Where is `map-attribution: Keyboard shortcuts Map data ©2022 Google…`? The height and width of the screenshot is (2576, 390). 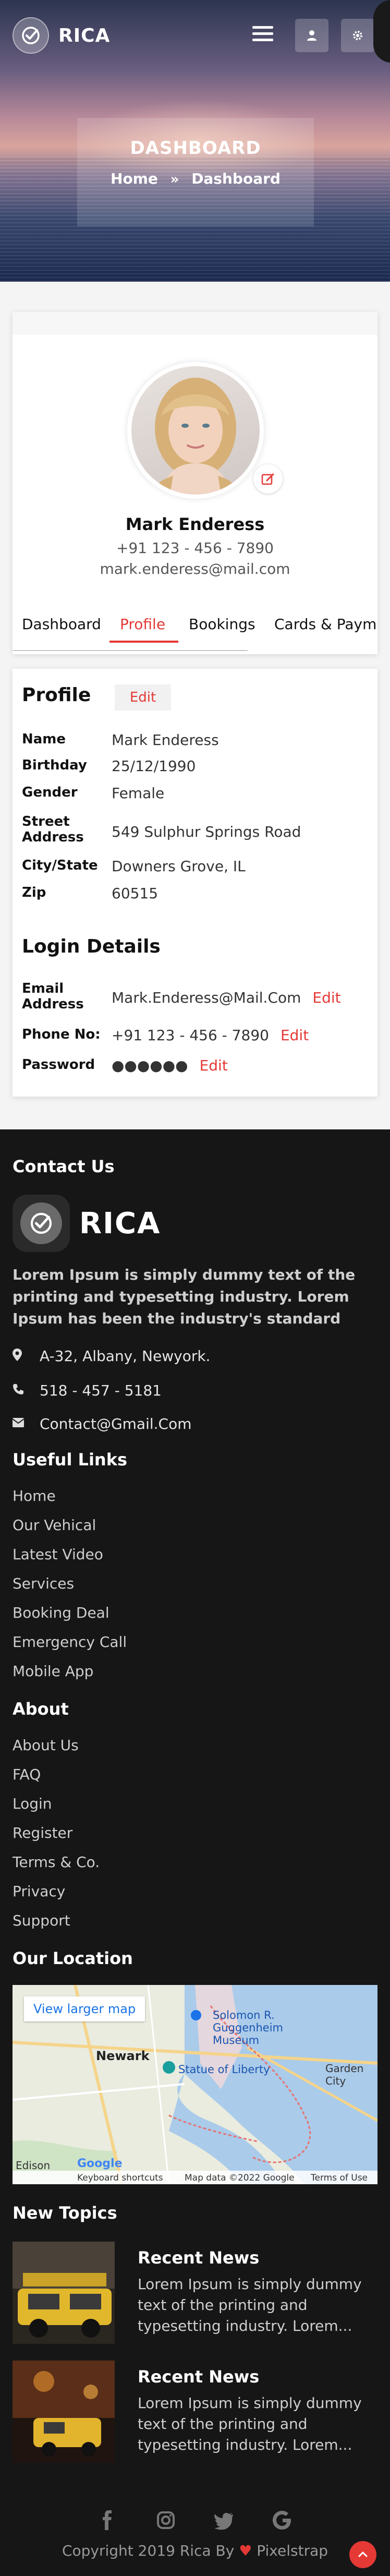 map-attribution: Keyboard shortcuts Map data ©2022 Google… is located at coordinates (195, 2177).